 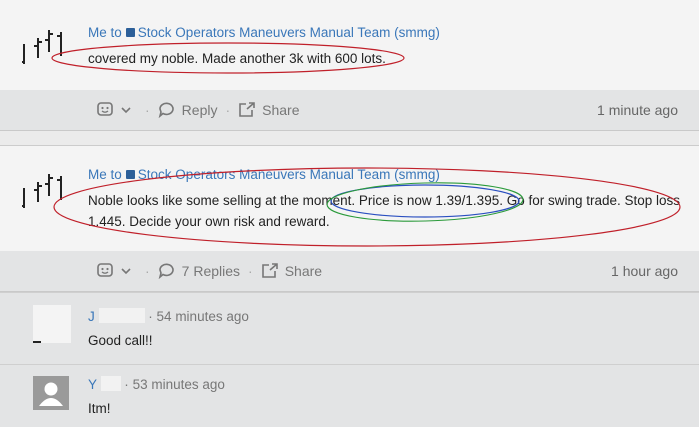 What do you see at coordinates (92, 384) in the screenshot?
I see `reply-author-link: Y` at bounding box center [92, 384].